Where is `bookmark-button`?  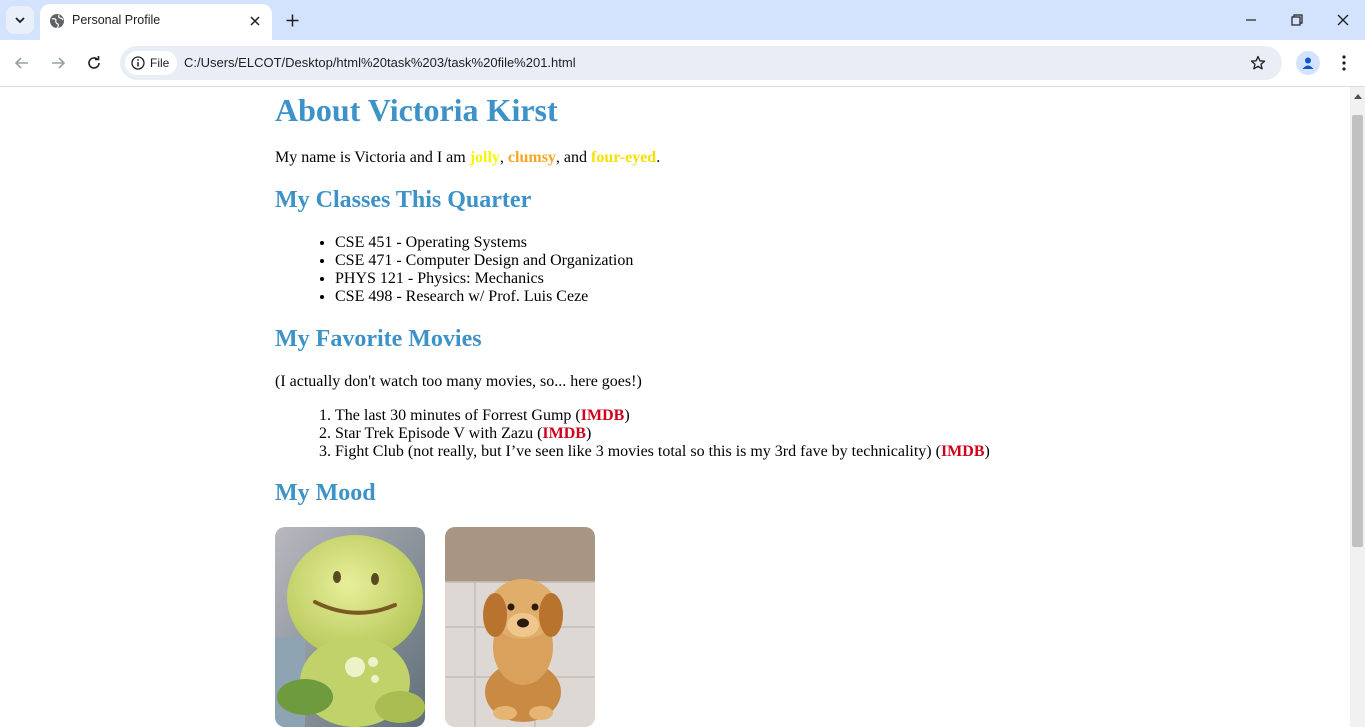
bookmark-button is located at coordinates (1258, 63).